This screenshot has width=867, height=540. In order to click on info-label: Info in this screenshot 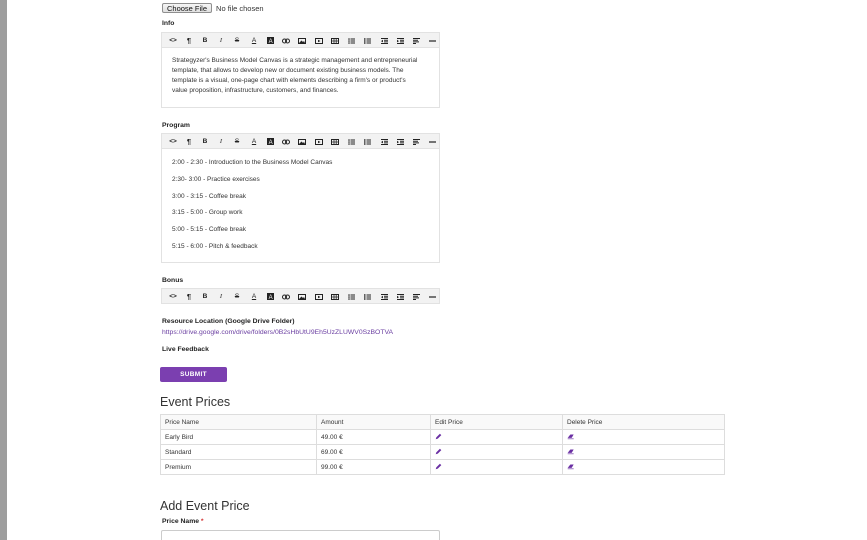, I will do `click(168, 23)`.